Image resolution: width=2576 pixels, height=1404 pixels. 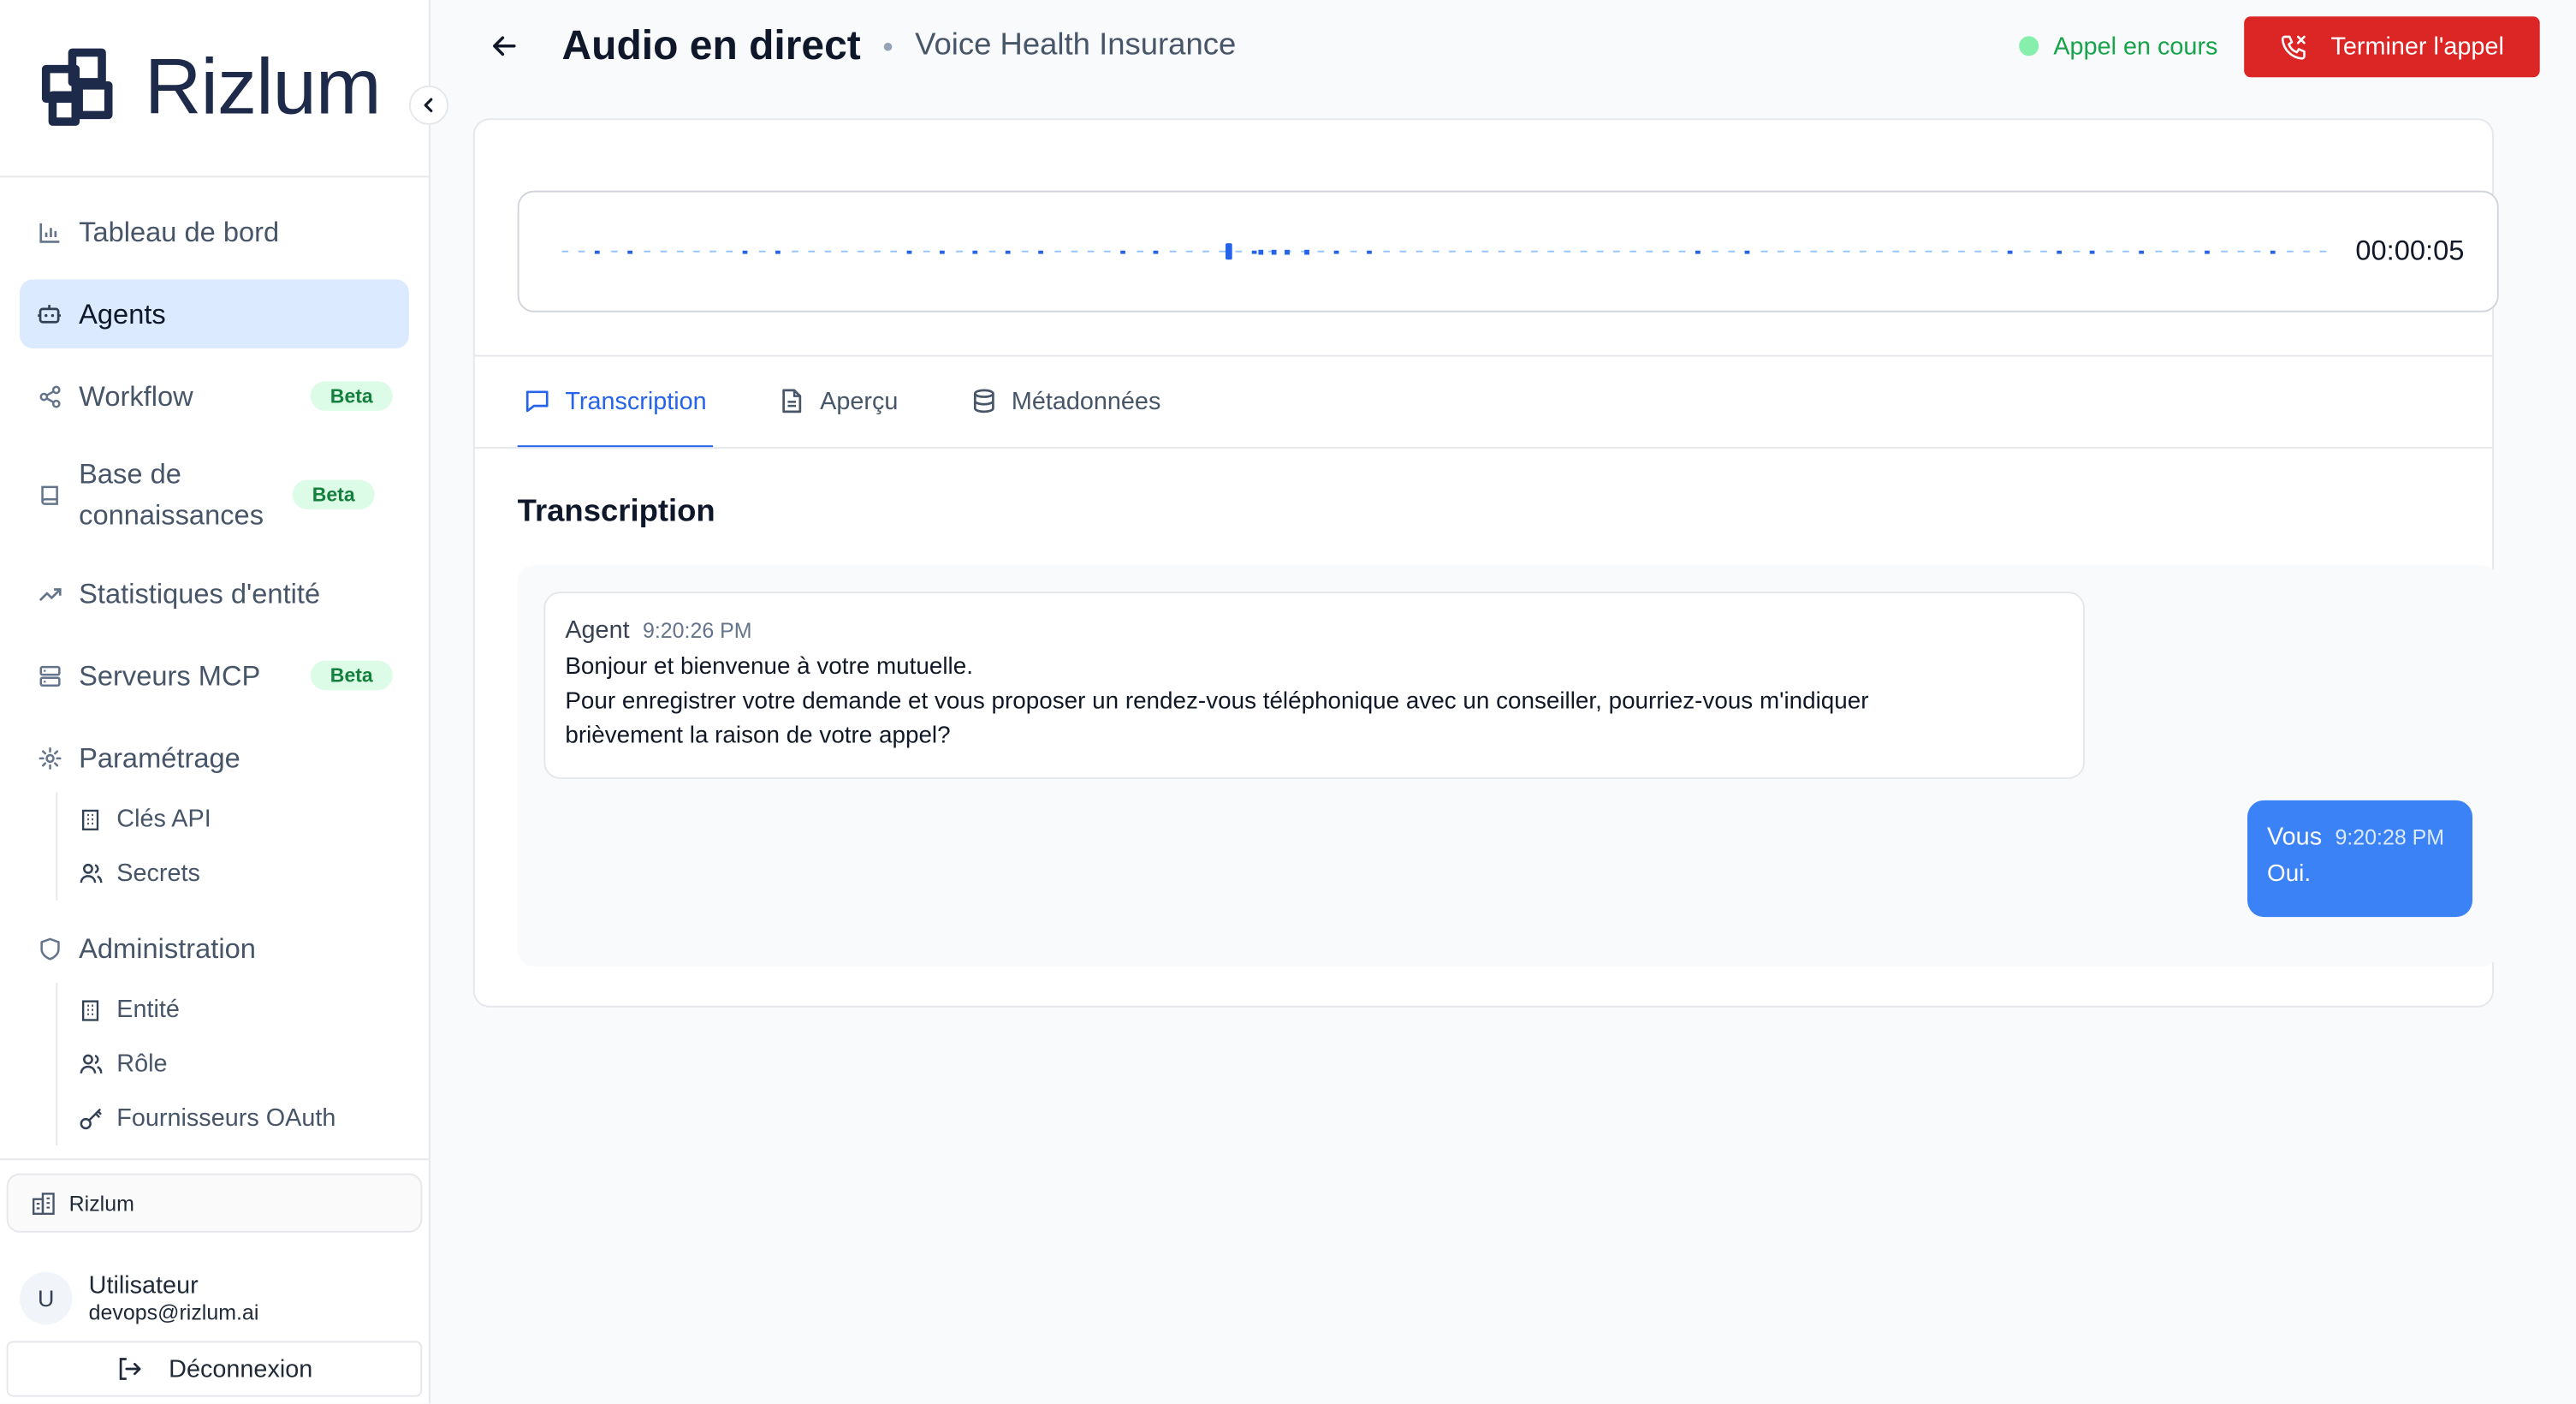 I want to click on transcript-title: Transcription, so click(x=616, y=512).